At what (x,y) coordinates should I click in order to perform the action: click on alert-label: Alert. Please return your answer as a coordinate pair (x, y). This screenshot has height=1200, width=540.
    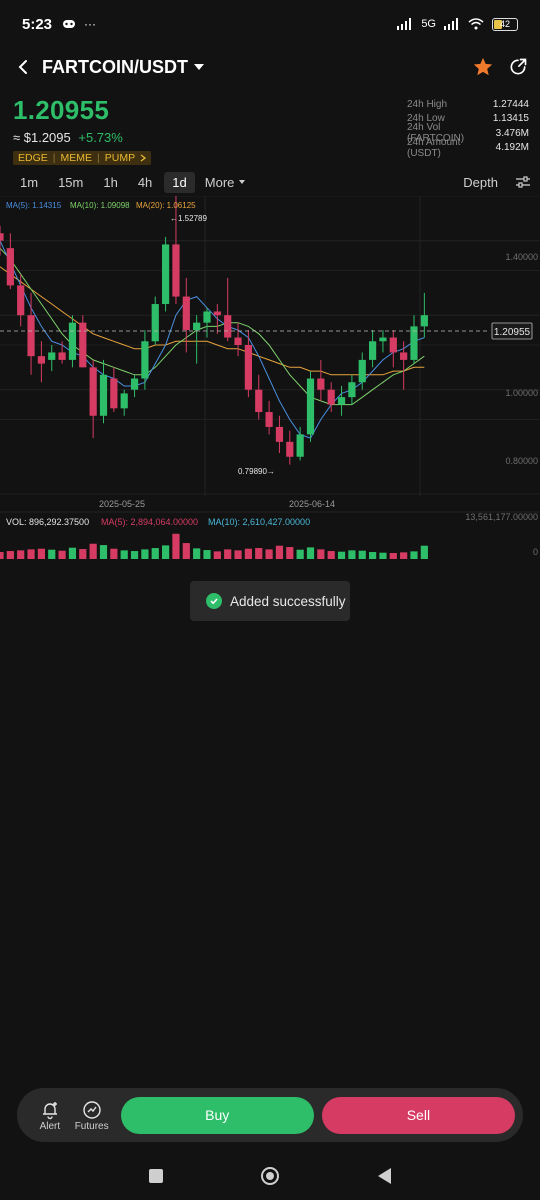
    Looking at the image, I should click on (50, 1126).